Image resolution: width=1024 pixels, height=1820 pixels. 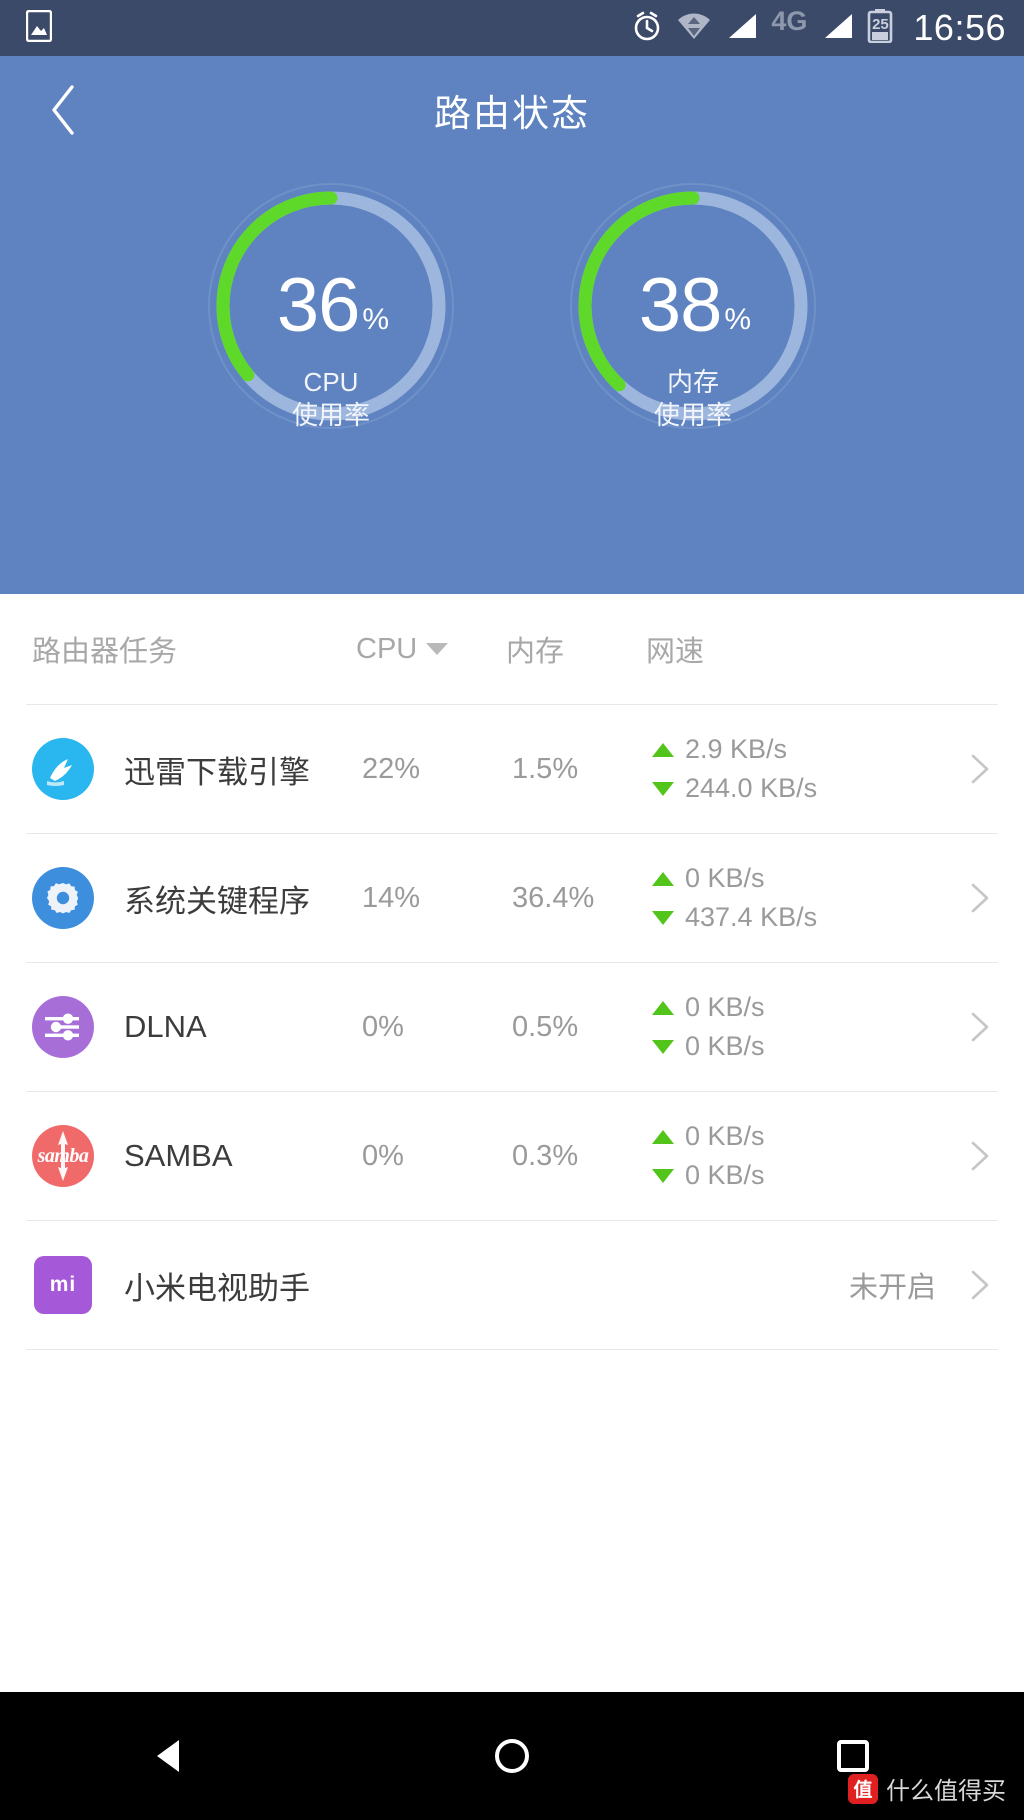 I want to click on wifi-icon, so click(x=694, y=28).